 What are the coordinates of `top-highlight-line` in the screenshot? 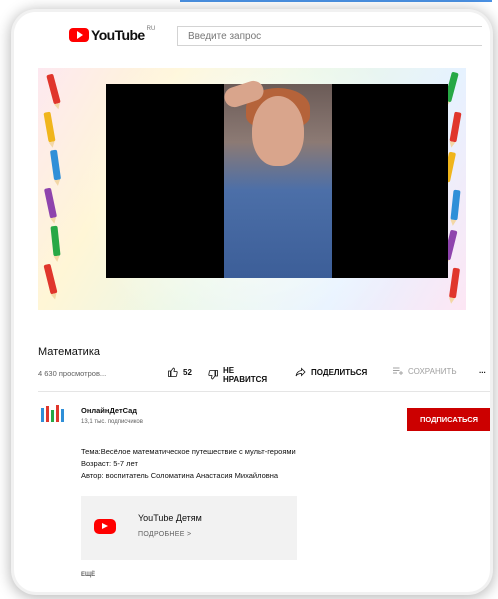 It's located at (336, 1).